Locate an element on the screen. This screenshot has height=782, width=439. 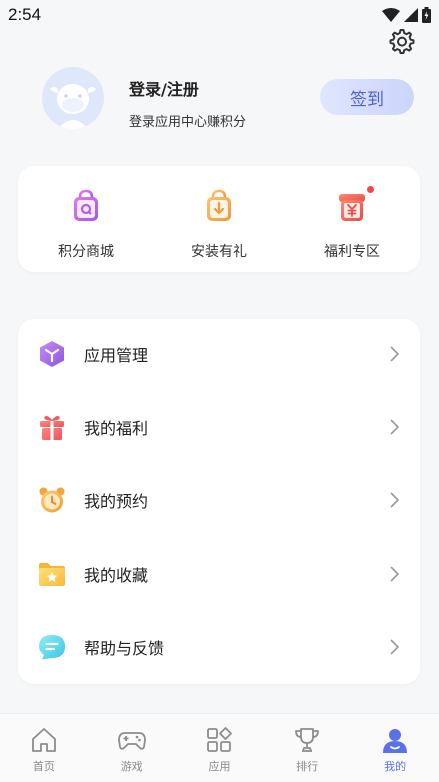
tab-games: 游戏 is located at coordinates (132, 748).